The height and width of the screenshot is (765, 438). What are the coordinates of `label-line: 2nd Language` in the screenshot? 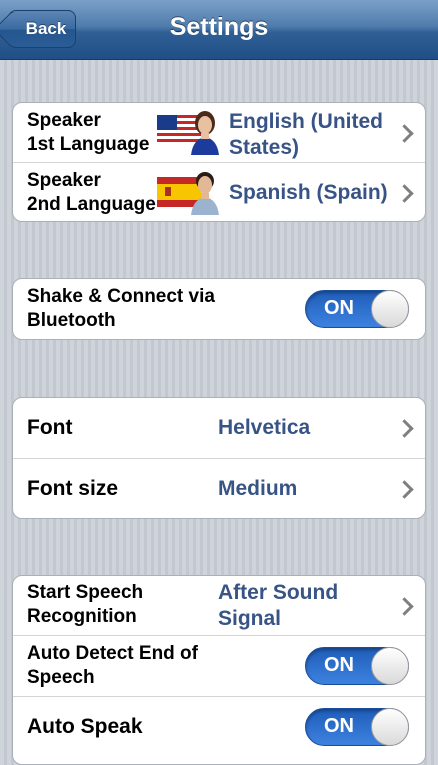 It's located at (91, 204).